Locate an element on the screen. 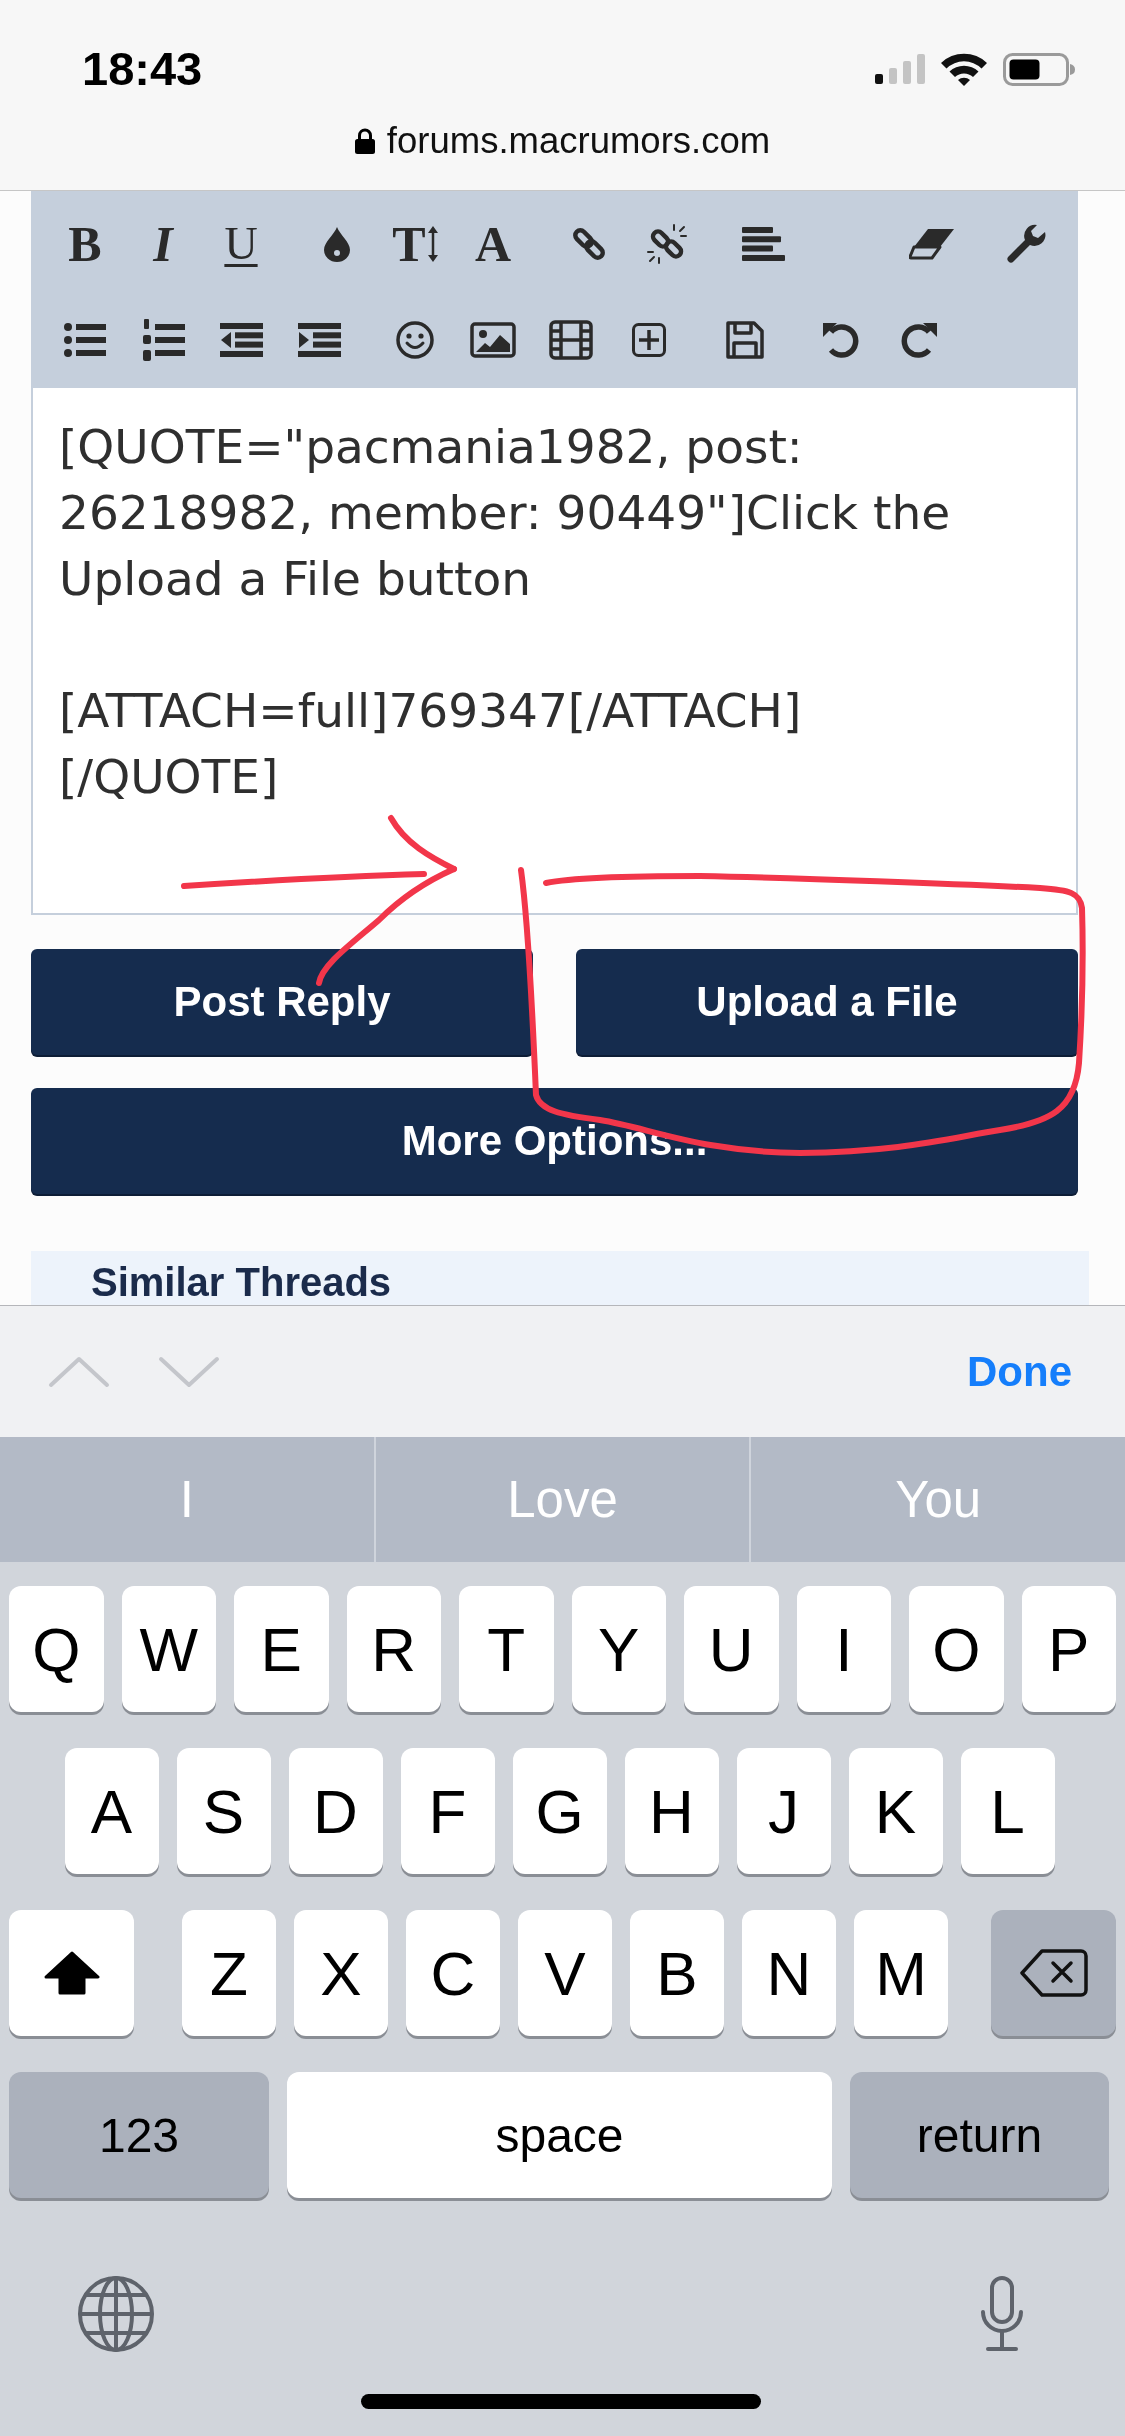  film-icon is located at coordinates (571, 340).